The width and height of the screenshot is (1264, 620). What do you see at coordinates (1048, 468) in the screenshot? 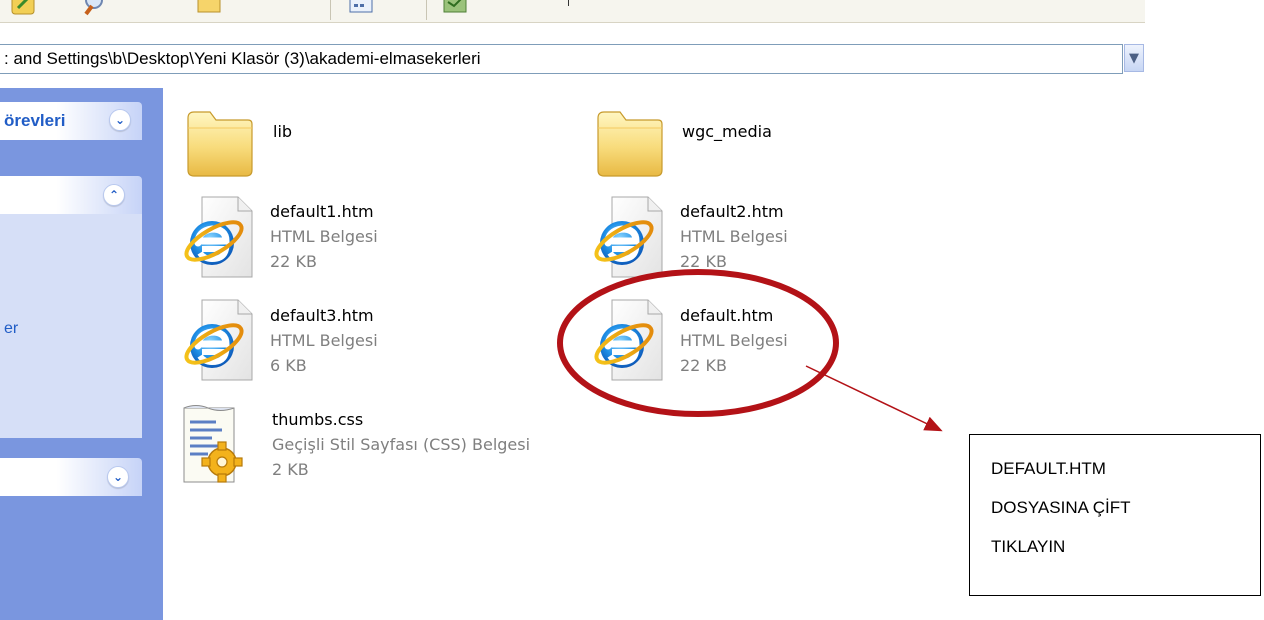
I see `callout-line-1: DEFAULT.HTM` at bounding box center [1048, 468].